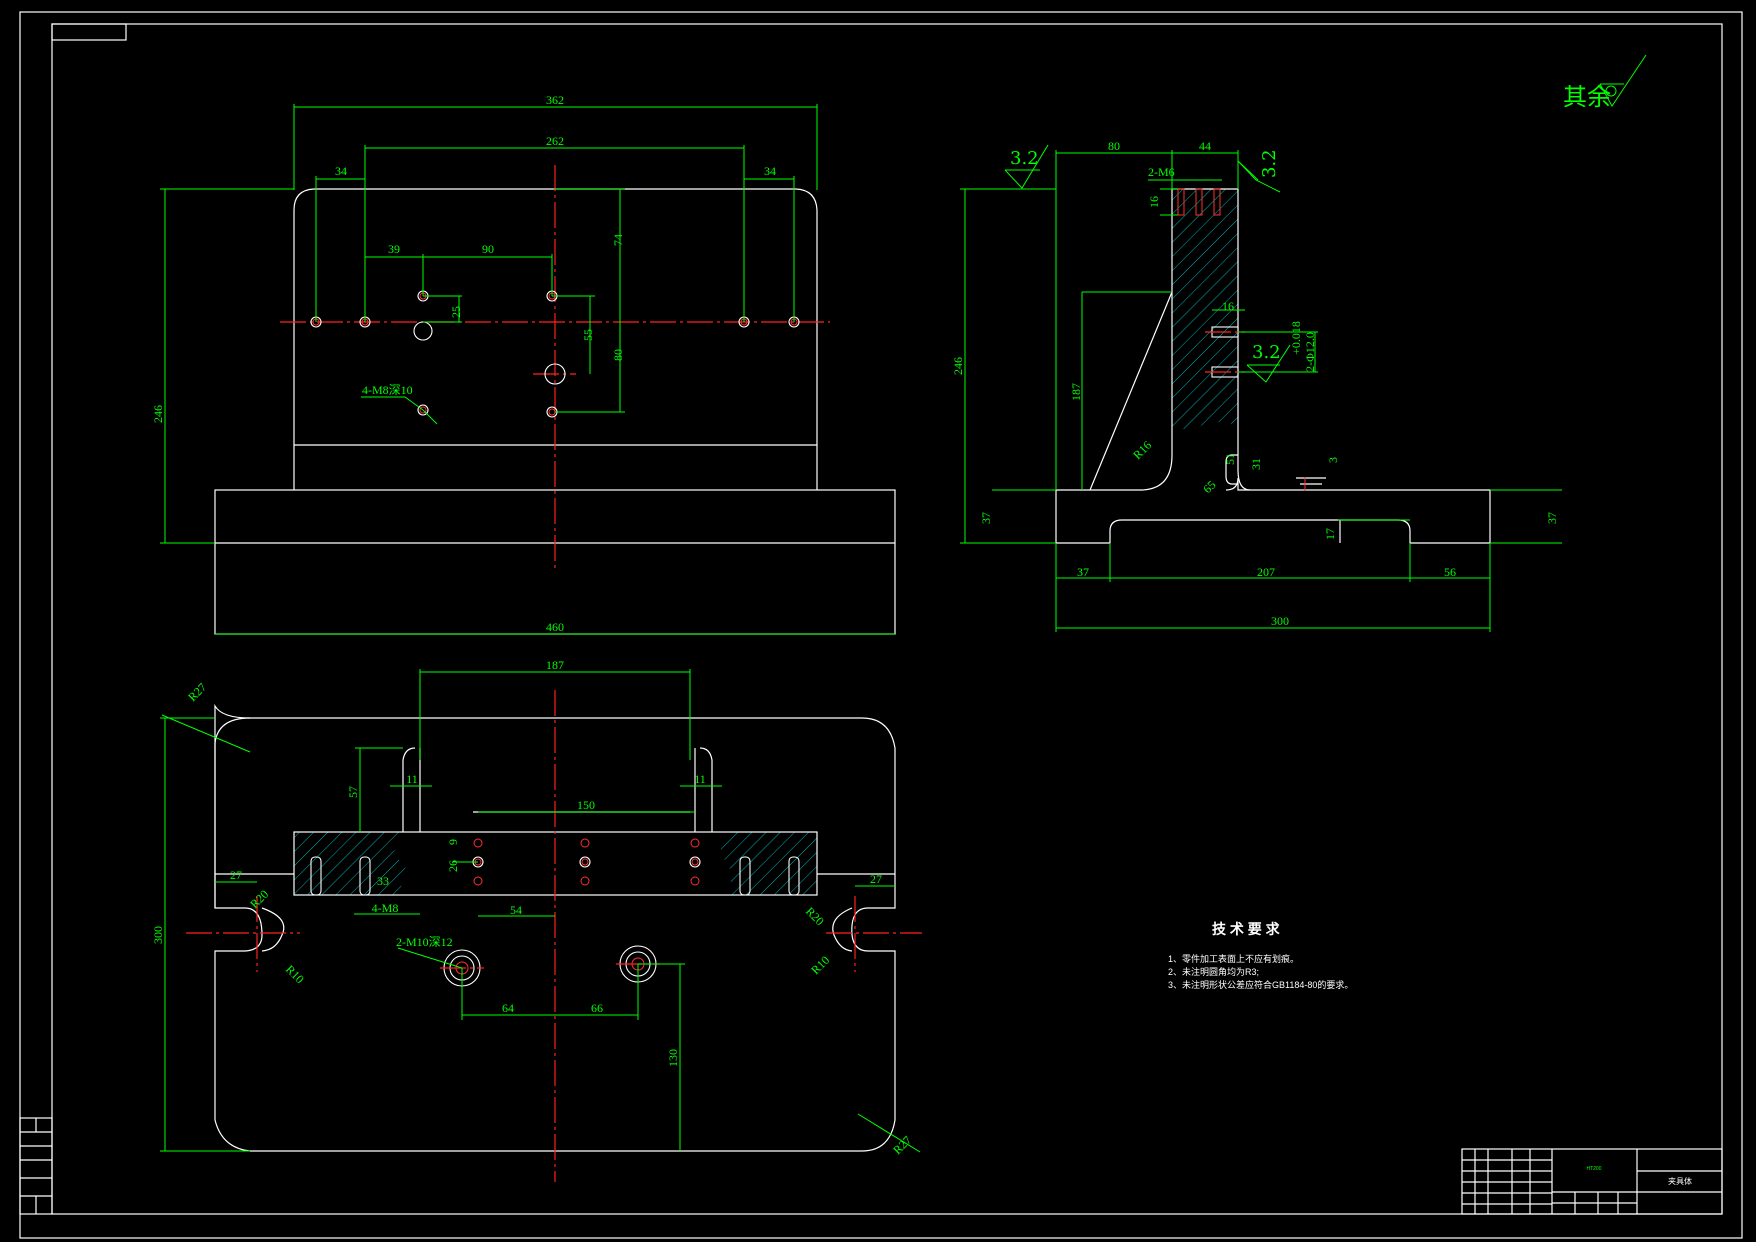  I want to click on dim-r10-right: R10, so click(820, 965).